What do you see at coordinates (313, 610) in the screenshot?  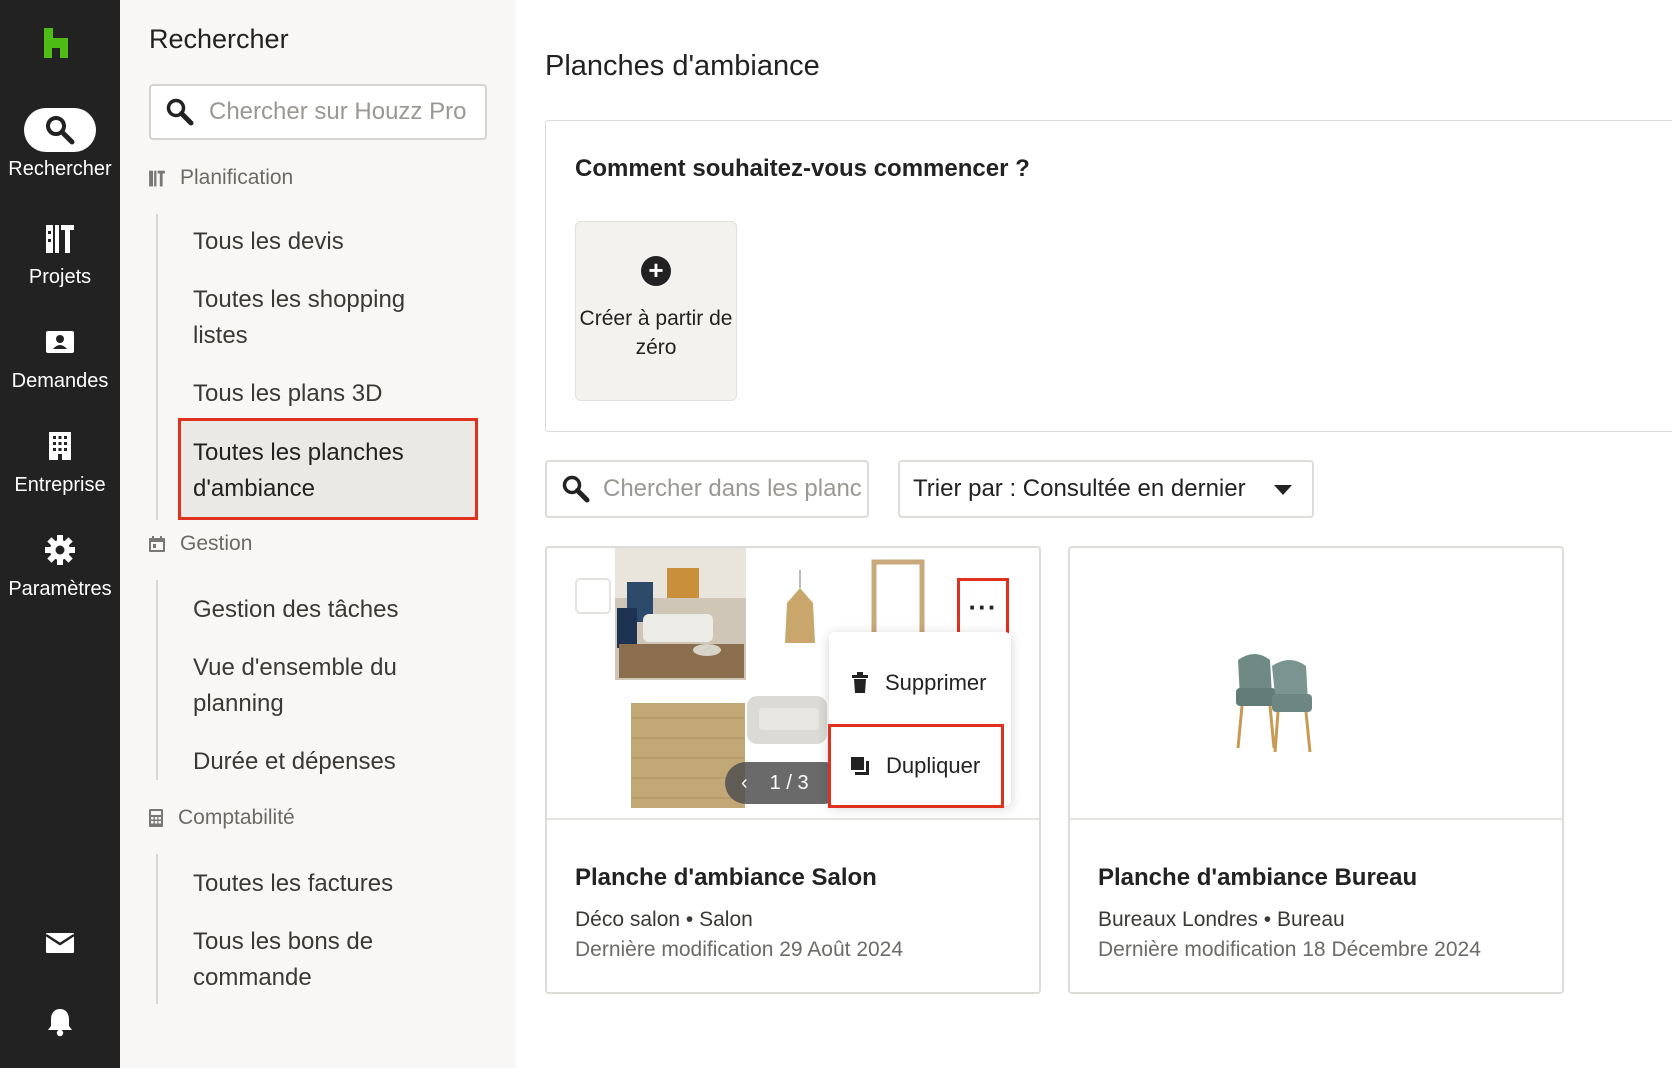 I see `nav-item-task-management: Gestion des tâches` at bounding box center [313, 610].